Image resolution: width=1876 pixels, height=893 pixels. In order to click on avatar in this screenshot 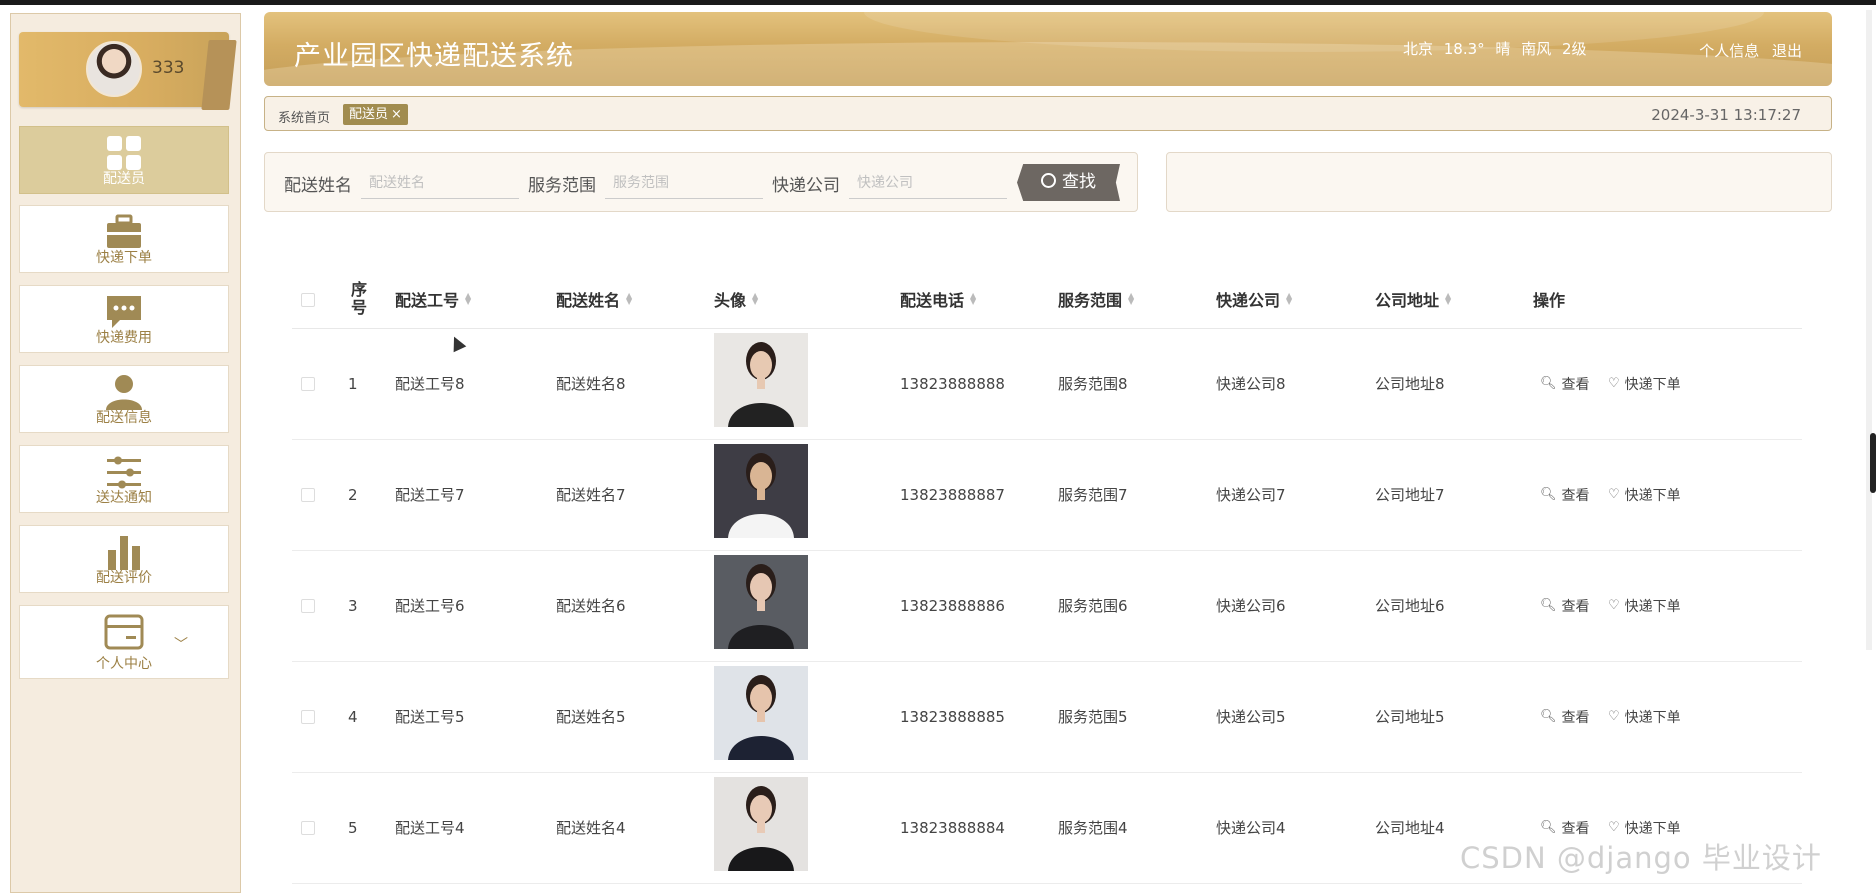, I will do `click(114, 69)`.